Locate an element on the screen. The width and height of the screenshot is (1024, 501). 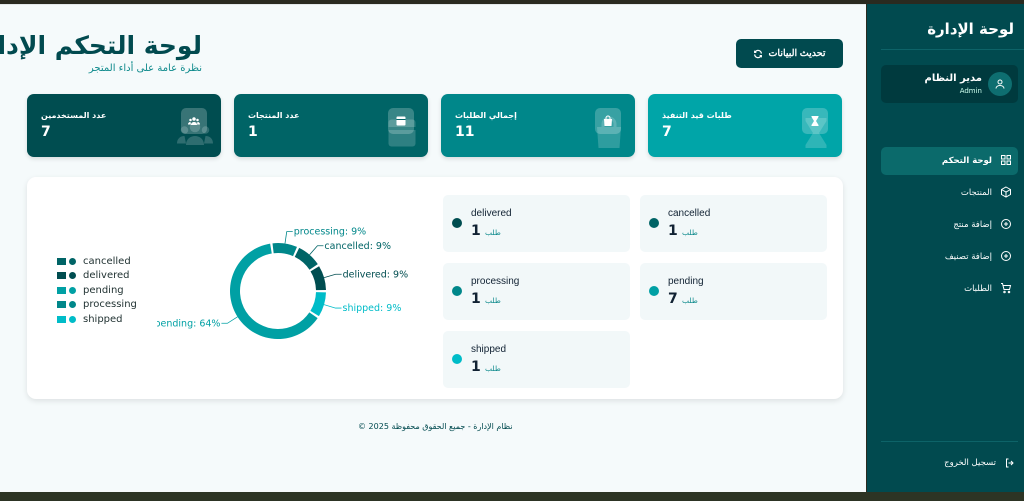
users-icon is located at coordinates (194, 121).